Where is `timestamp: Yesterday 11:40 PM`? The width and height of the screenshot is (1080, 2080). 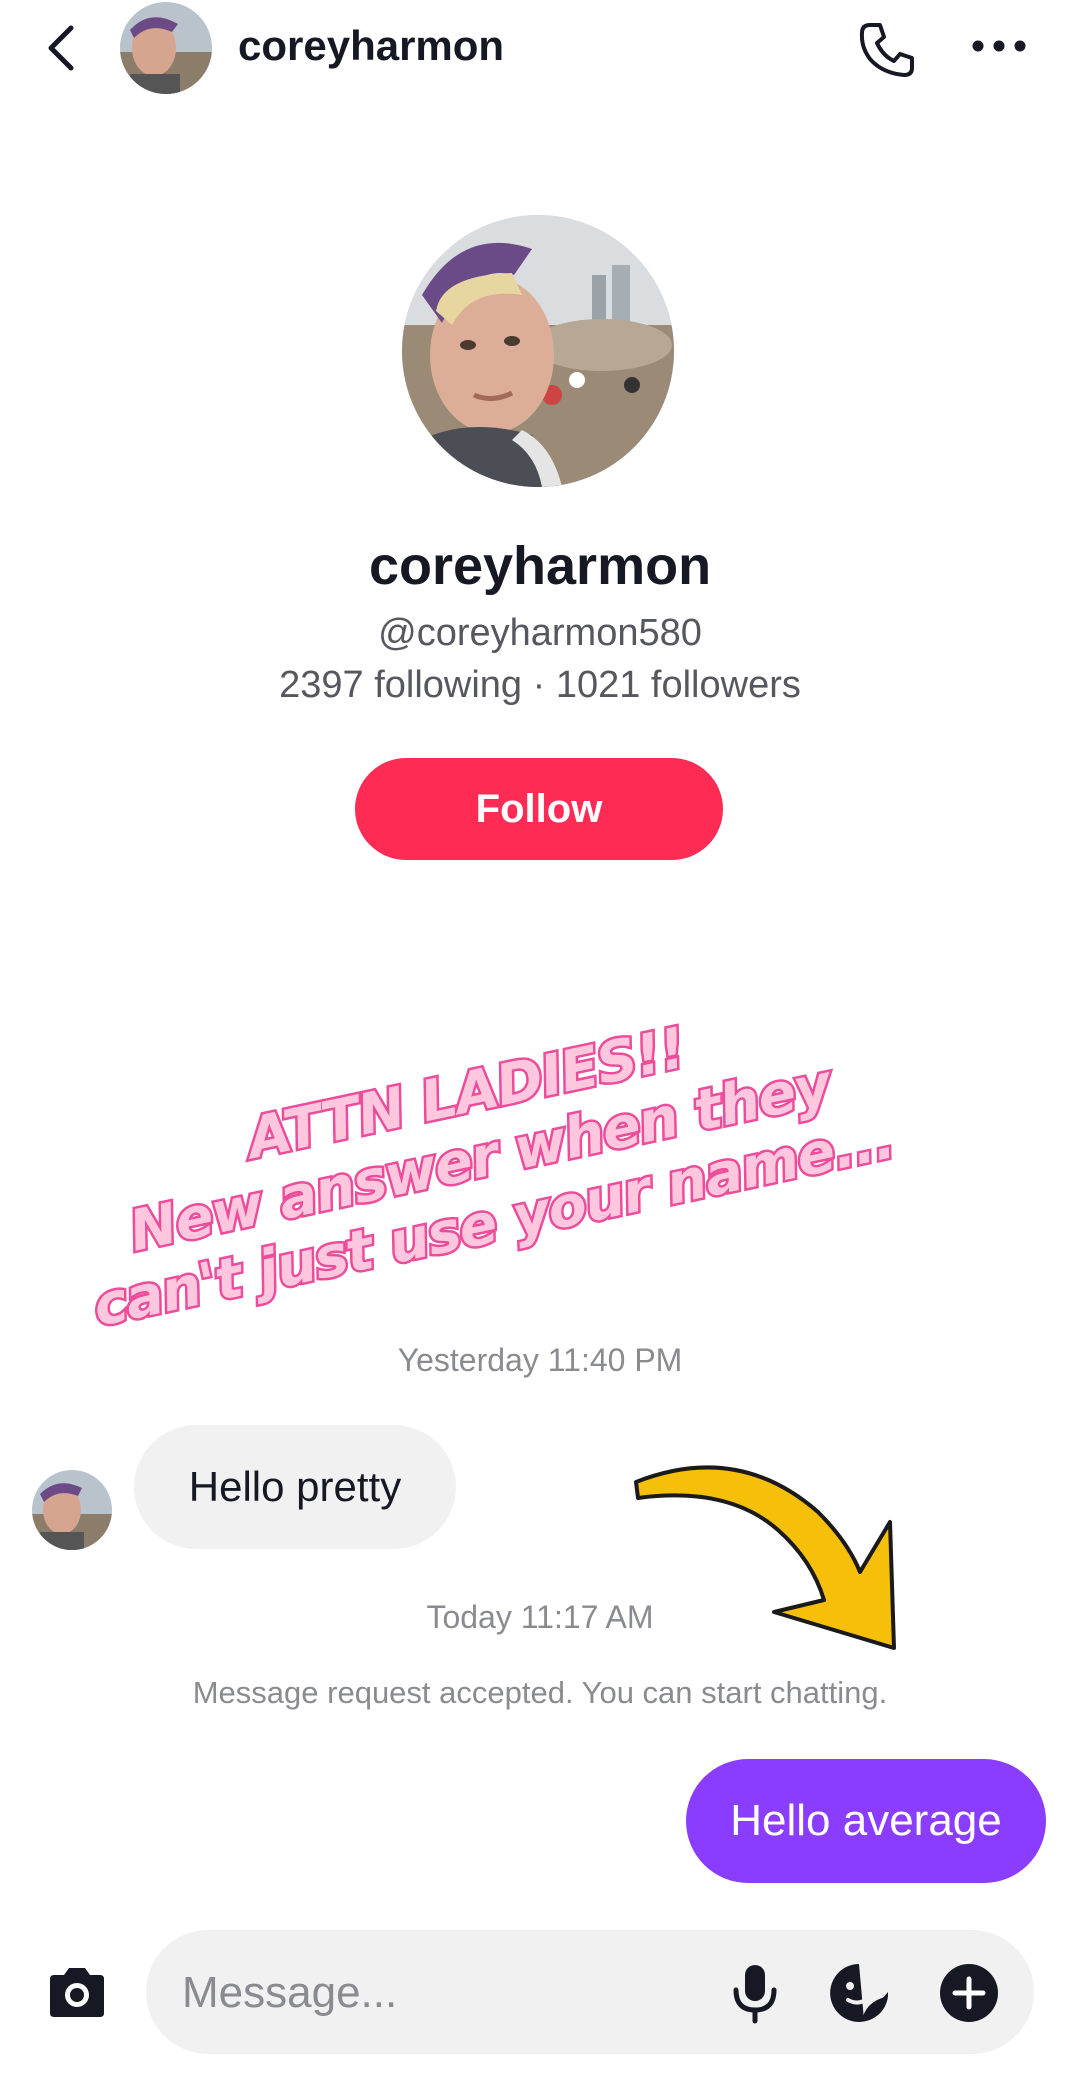 timestamp: Yesterday 11:40 PM is located at coordinates (540, 1360).